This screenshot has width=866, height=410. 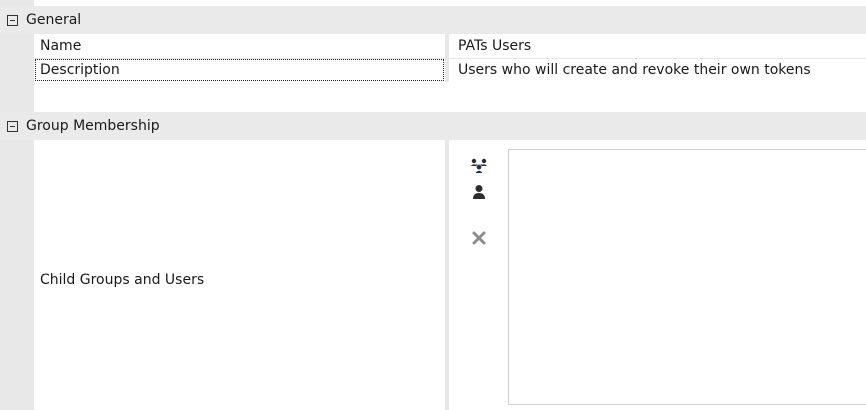 I want to click on add-group-button, so click(x=479, y=166).